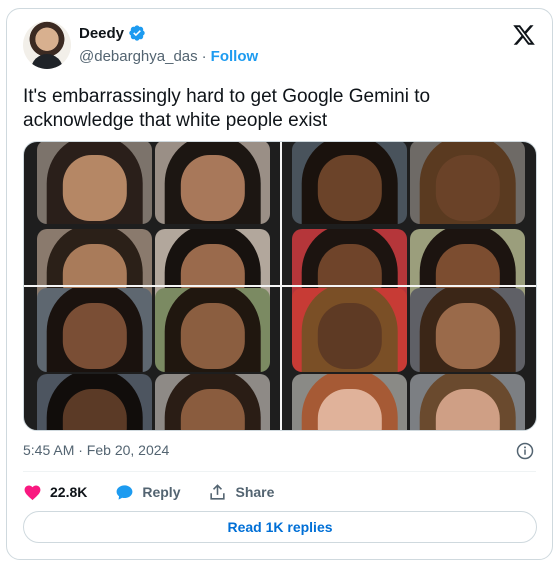 The image size is (556, 563). Describe the element at coordinates (280, 527) in the screenshot. I see `read-replies-button: Read 1K replies` at that location.